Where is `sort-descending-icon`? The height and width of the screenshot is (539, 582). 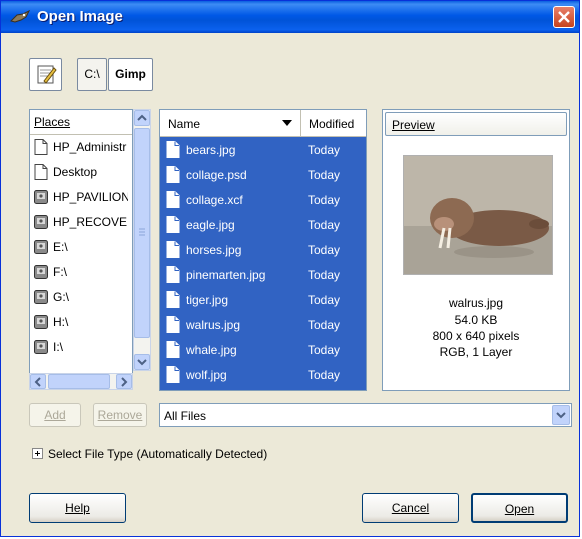 sort-descending-icon is located at coordinates (287, 123).